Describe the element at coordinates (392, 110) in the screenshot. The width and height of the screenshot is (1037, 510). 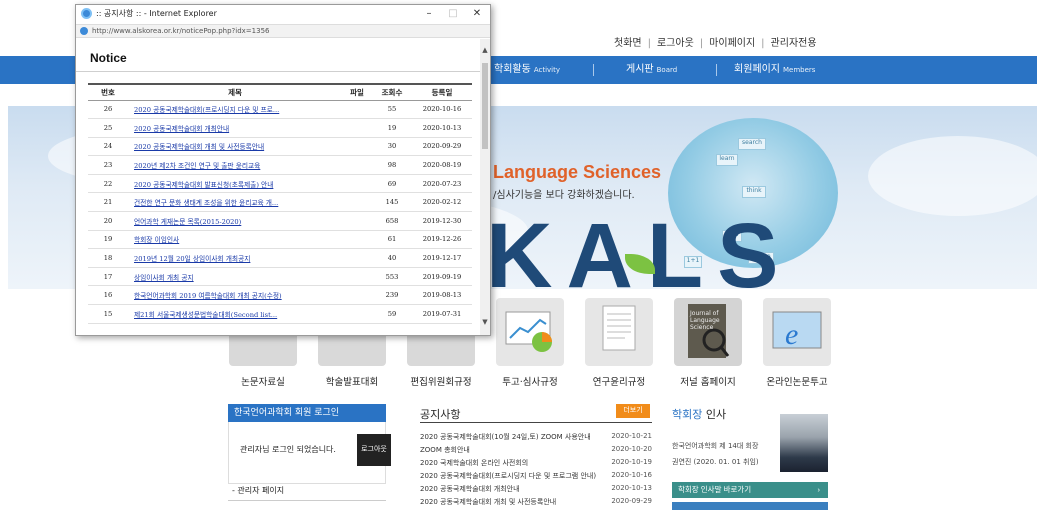
I see `cell-views: 55` at that location.